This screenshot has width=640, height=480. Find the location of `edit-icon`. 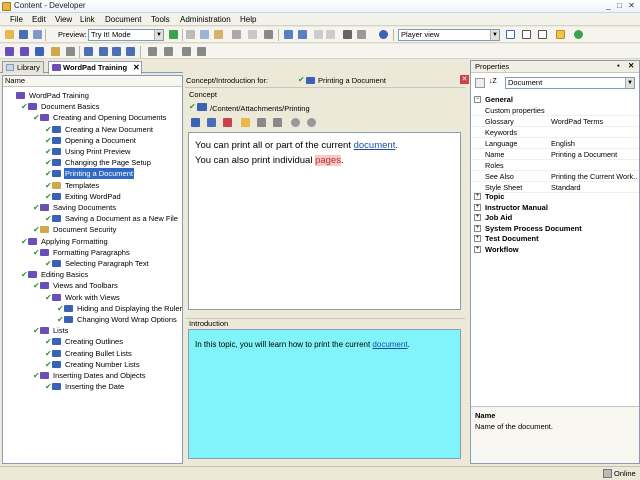

edit-icon is located at coordinates (245, 122).